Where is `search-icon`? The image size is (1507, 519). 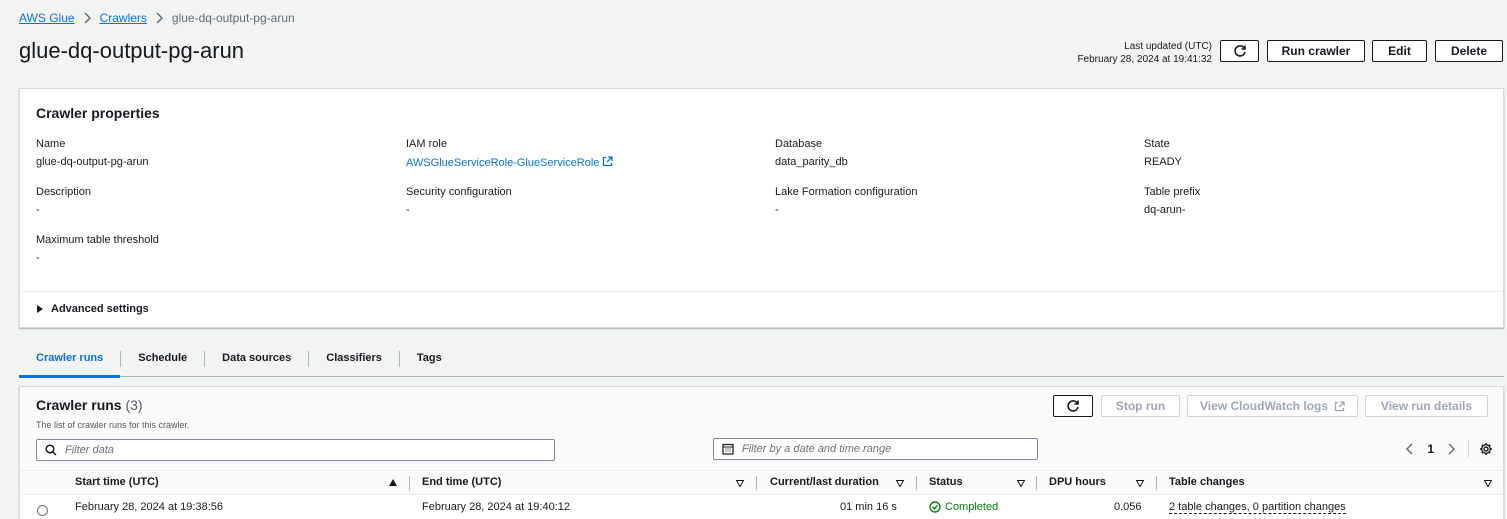
search-icon is located at coordinates (51, 450).